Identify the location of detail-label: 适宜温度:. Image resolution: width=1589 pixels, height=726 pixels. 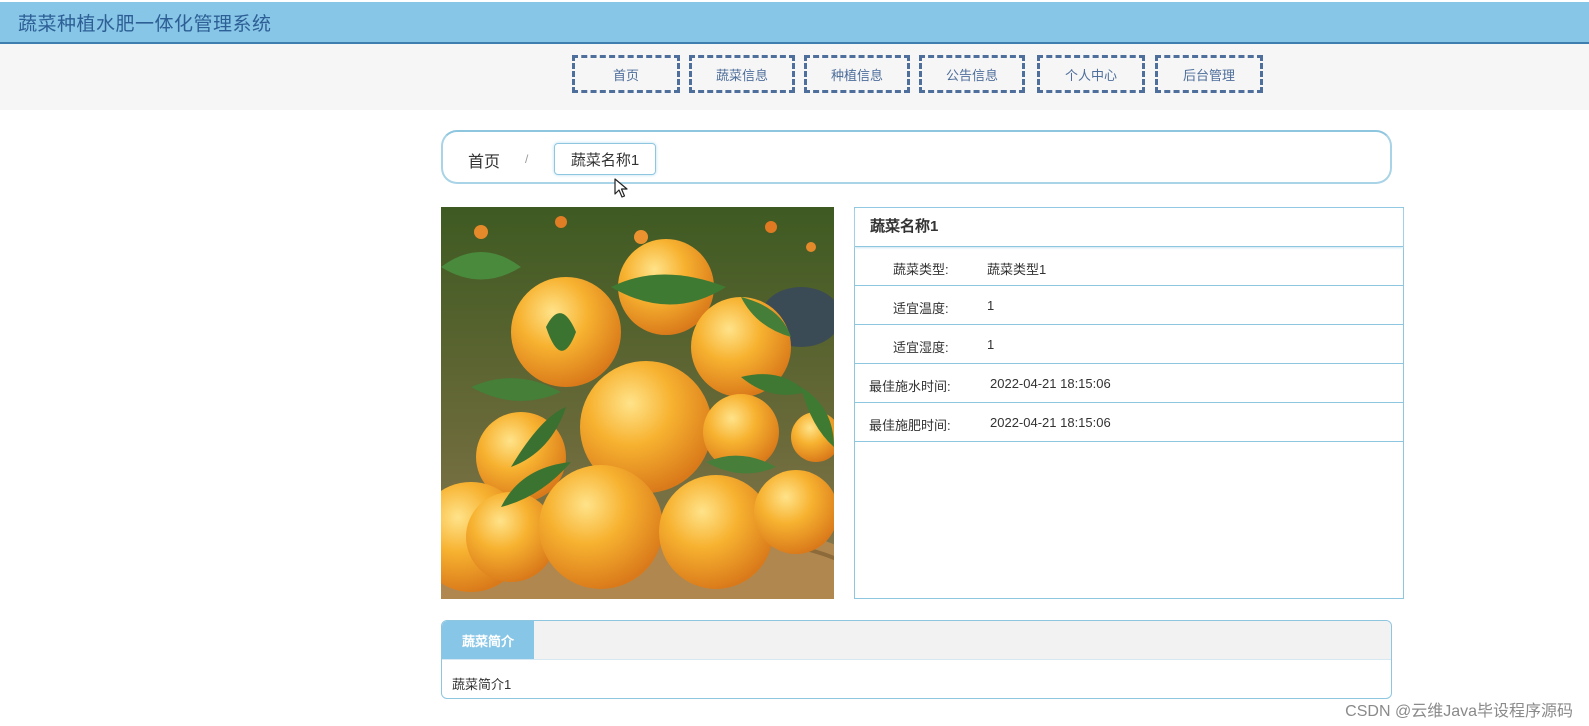
(921, 308).